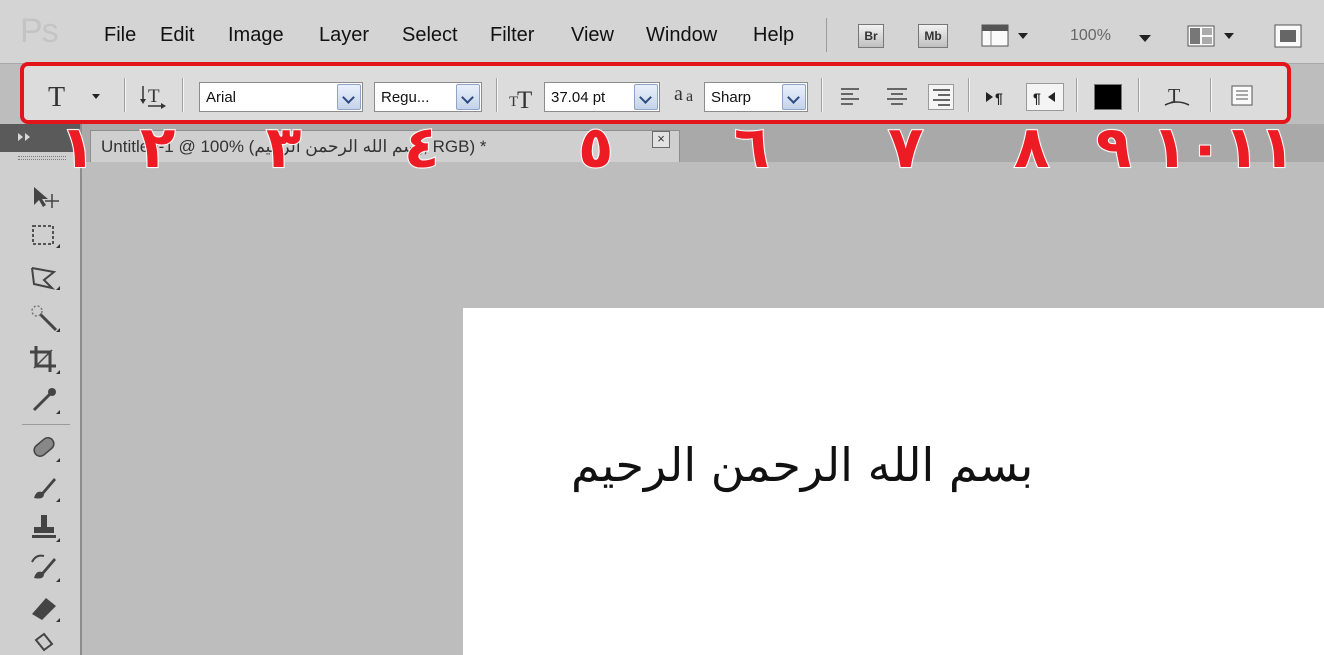 This screenshot has width=1324, height=655. I want to click on left-to-right-icon: ¶, so click(994, 98).